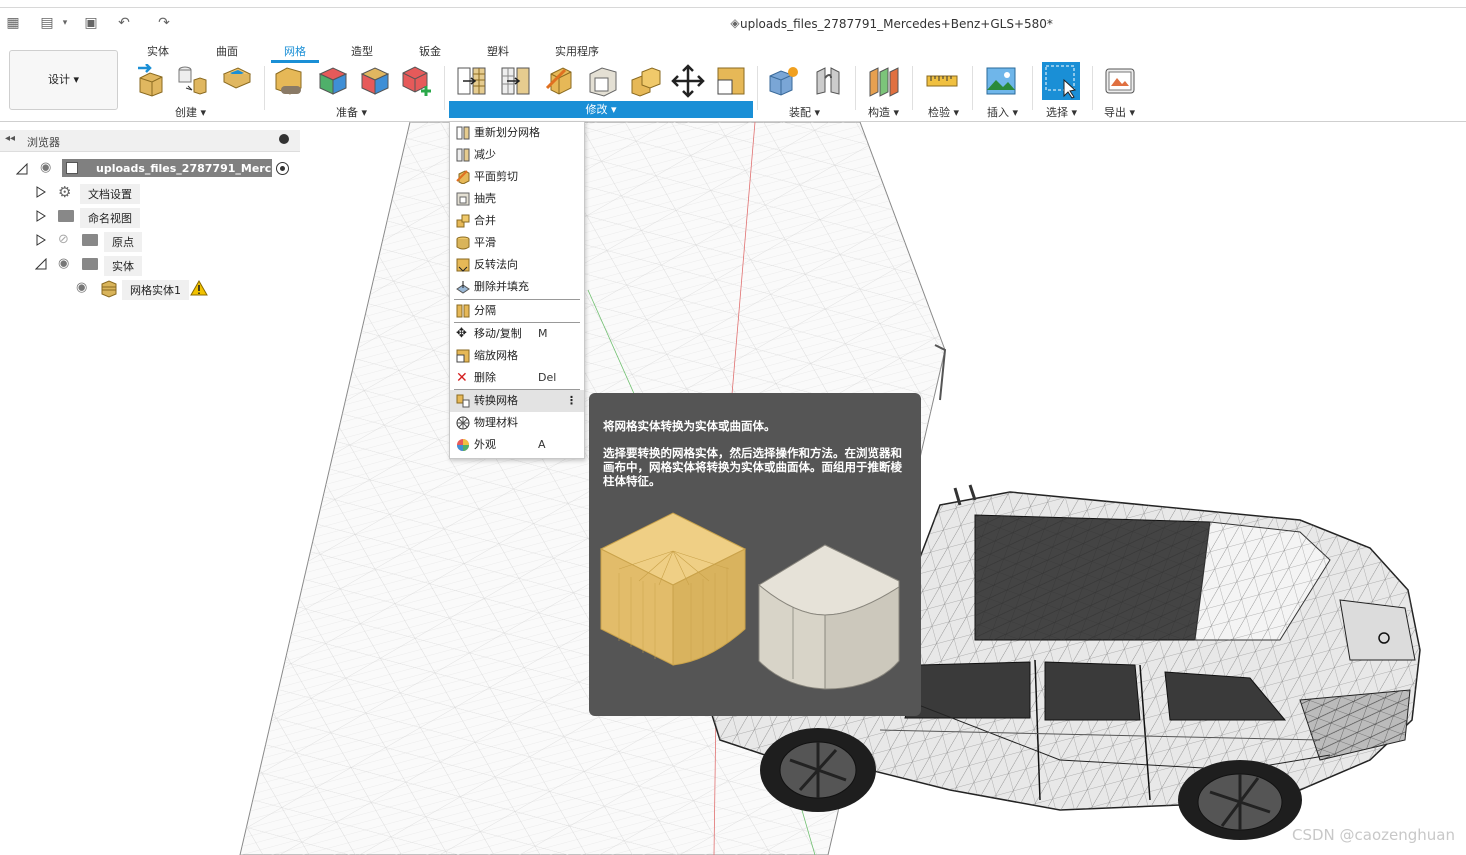 The width and height of the screenshot is (1466, 855). Describe the element at coordinates (63, 80) in the screenshot. I see `workspace-switcher-button: 设计 ▾` at that location.